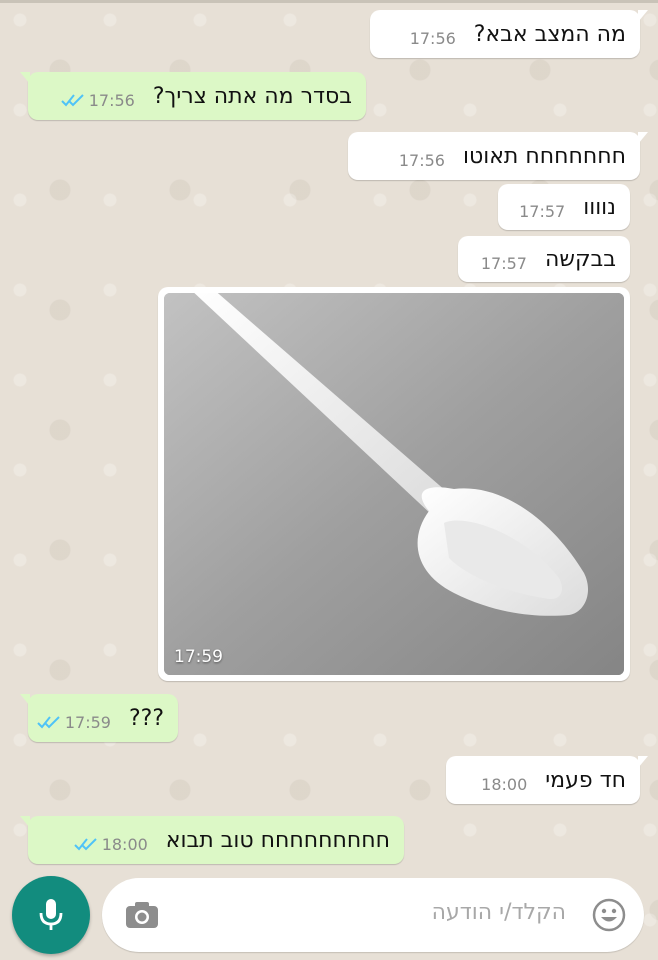  I want to click on emoji-icon, so click(609, 915).